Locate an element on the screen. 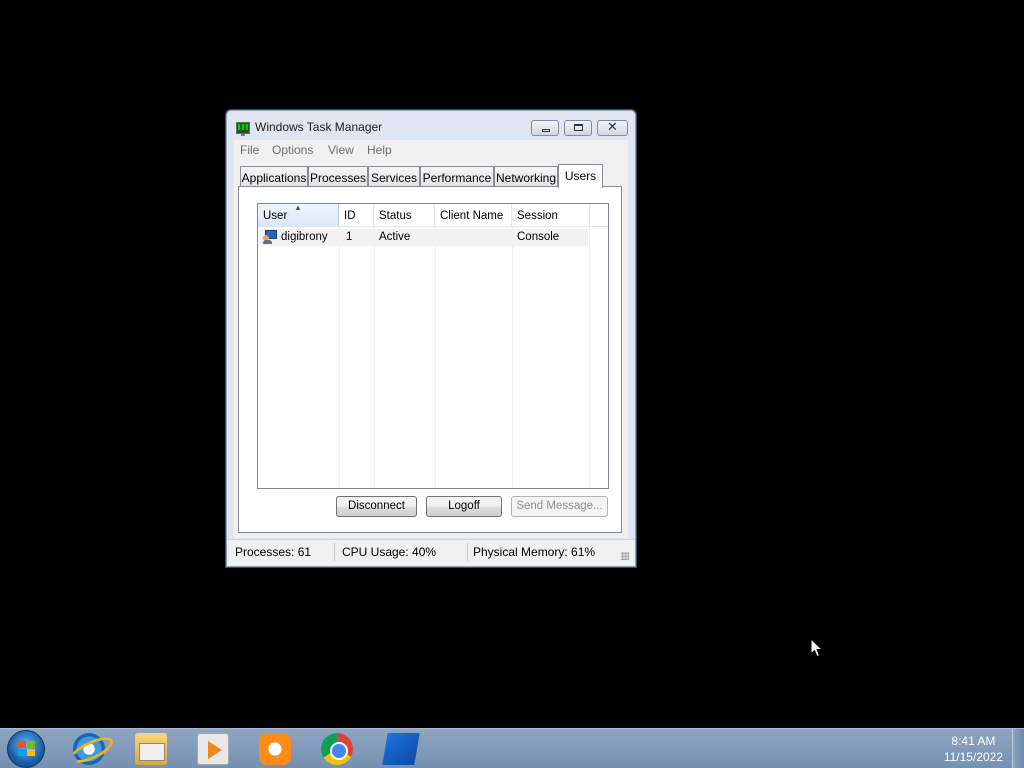 The width and height of the screenshot is (1024, 768). menu-file: File is located at coordinates (249, 150).